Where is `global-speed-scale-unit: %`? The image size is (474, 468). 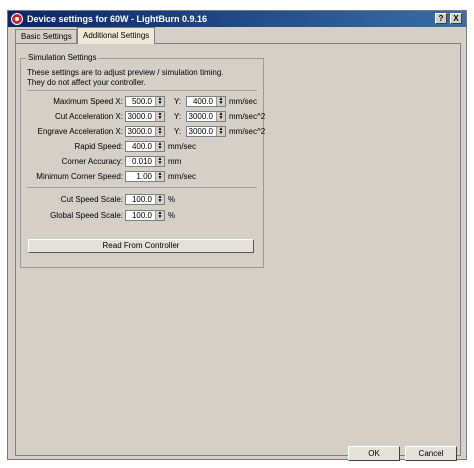
global-speed-scale-unit: % is located at coordinates (172, 215).